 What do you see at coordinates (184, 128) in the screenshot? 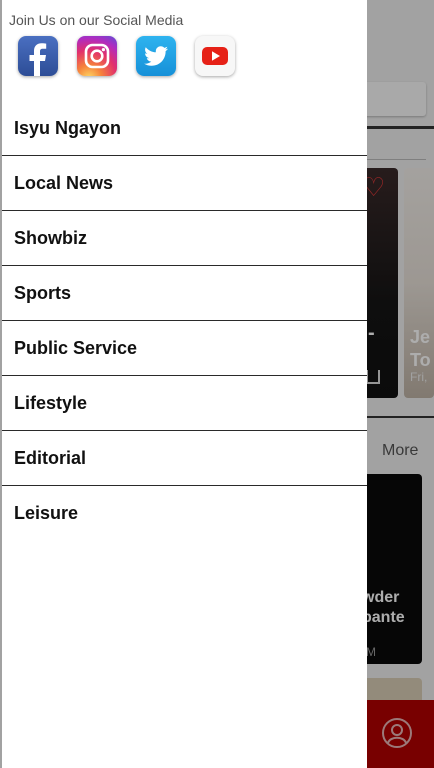
I see `menu-item-isyu-ngayon: Isyu Ngayon` at bounding box center [184, 128].